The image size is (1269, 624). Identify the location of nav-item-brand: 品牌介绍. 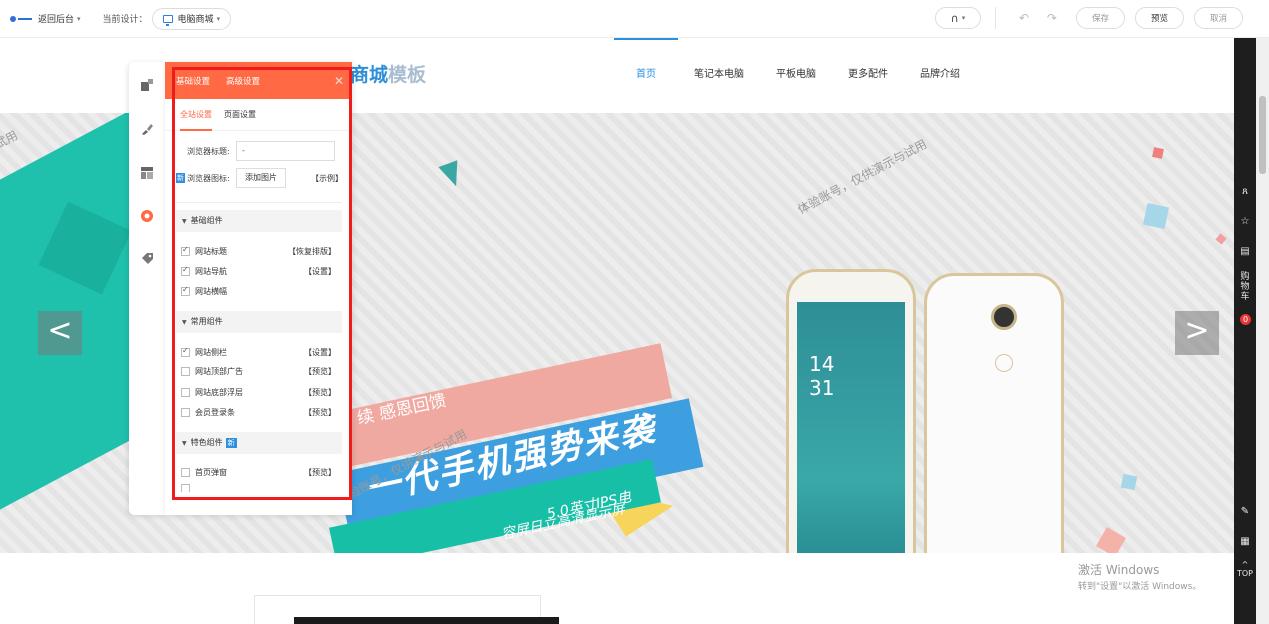
(940, 75).